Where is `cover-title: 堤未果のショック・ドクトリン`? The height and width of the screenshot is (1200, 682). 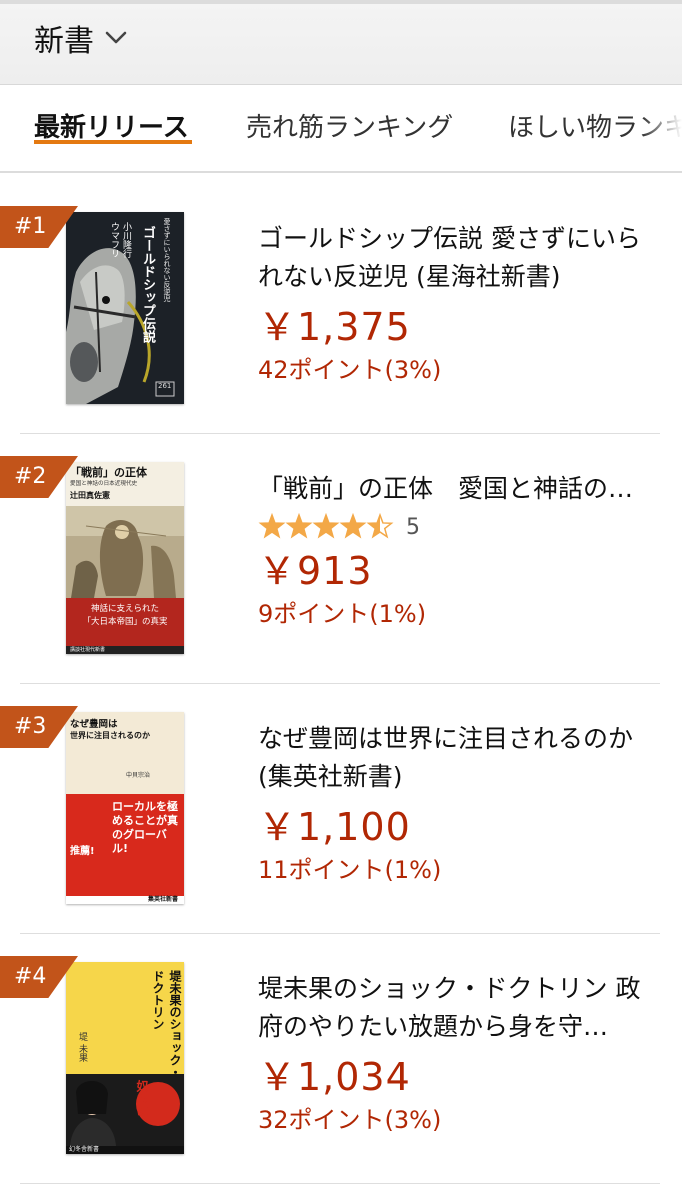
cover-title: 堤未果のショック・ドクトリン is located at coordinates (166, 1024).